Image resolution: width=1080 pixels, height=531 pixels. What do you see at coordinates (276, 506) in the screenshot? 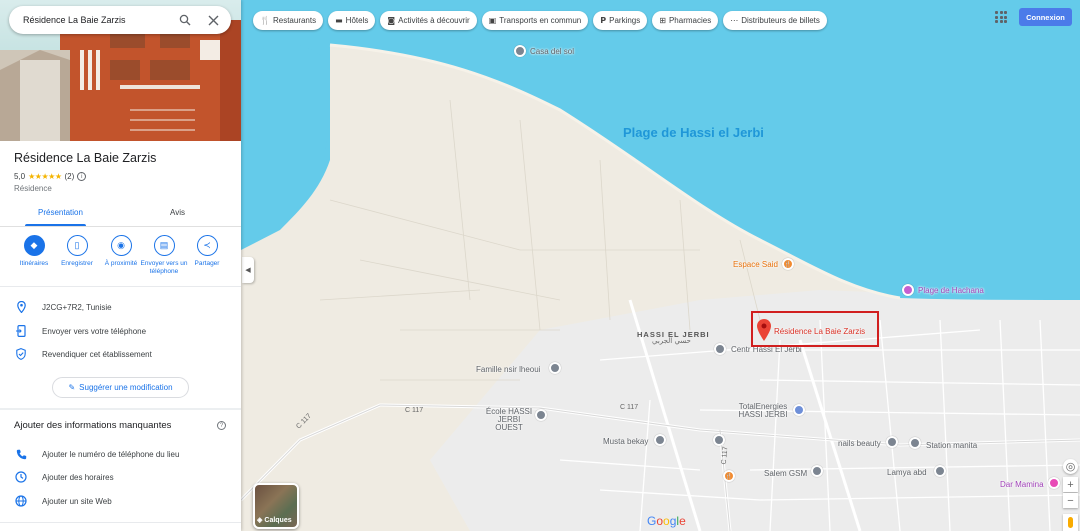
I see `layers-button: ◈ Calques` at bounding box center [276, 506].